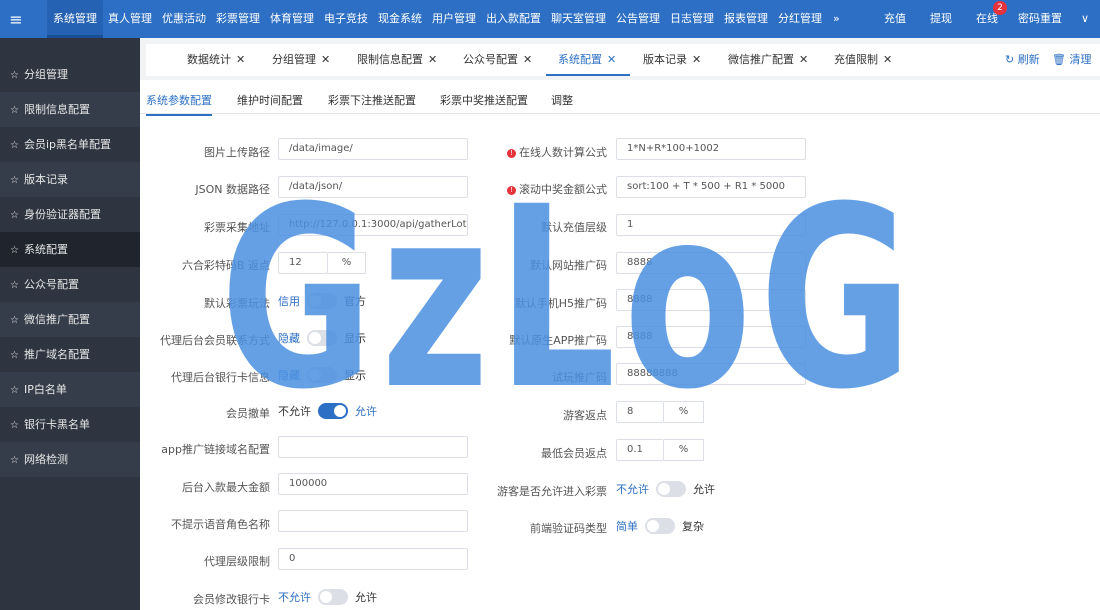 Image resolution: width=1100 pixels, height=610 pixels. I want to click on password-reset-button: 密码重置, so click(1040, 19).